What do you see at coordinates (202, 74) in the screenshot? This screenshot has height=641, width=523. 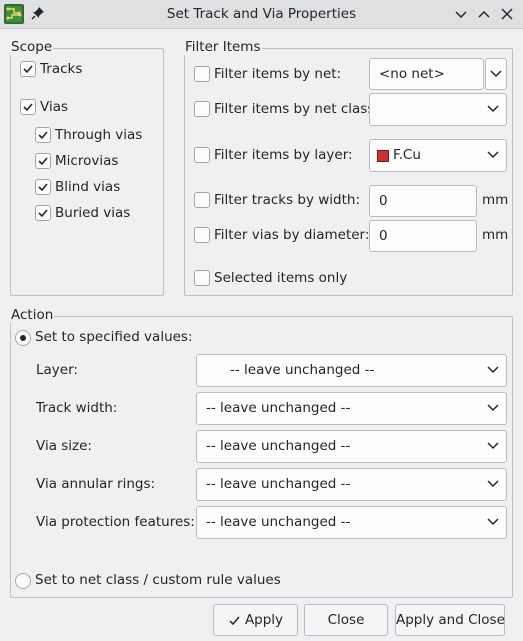 I see `filter-net-checkbox` at bounding box center [202, 74].